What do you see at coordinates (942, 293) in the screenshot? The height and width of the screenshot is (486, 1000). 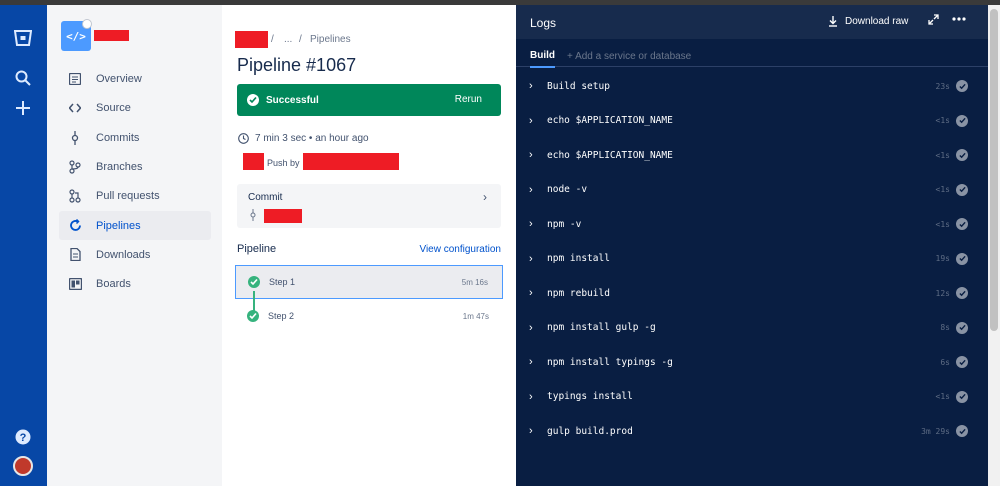 I see `log-duration: 12s` at bounding box center [942, 293].